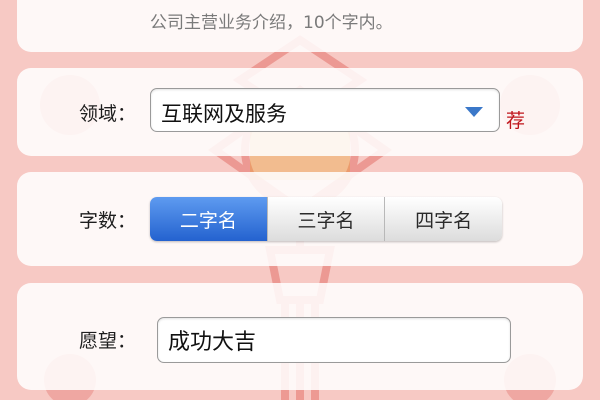 The height and width of the screenshot is (400, 600). What do you see at coordinates (108, 114) in the screenshot?
I see `domain-label: 领域：` at bounding box center [108, 114].